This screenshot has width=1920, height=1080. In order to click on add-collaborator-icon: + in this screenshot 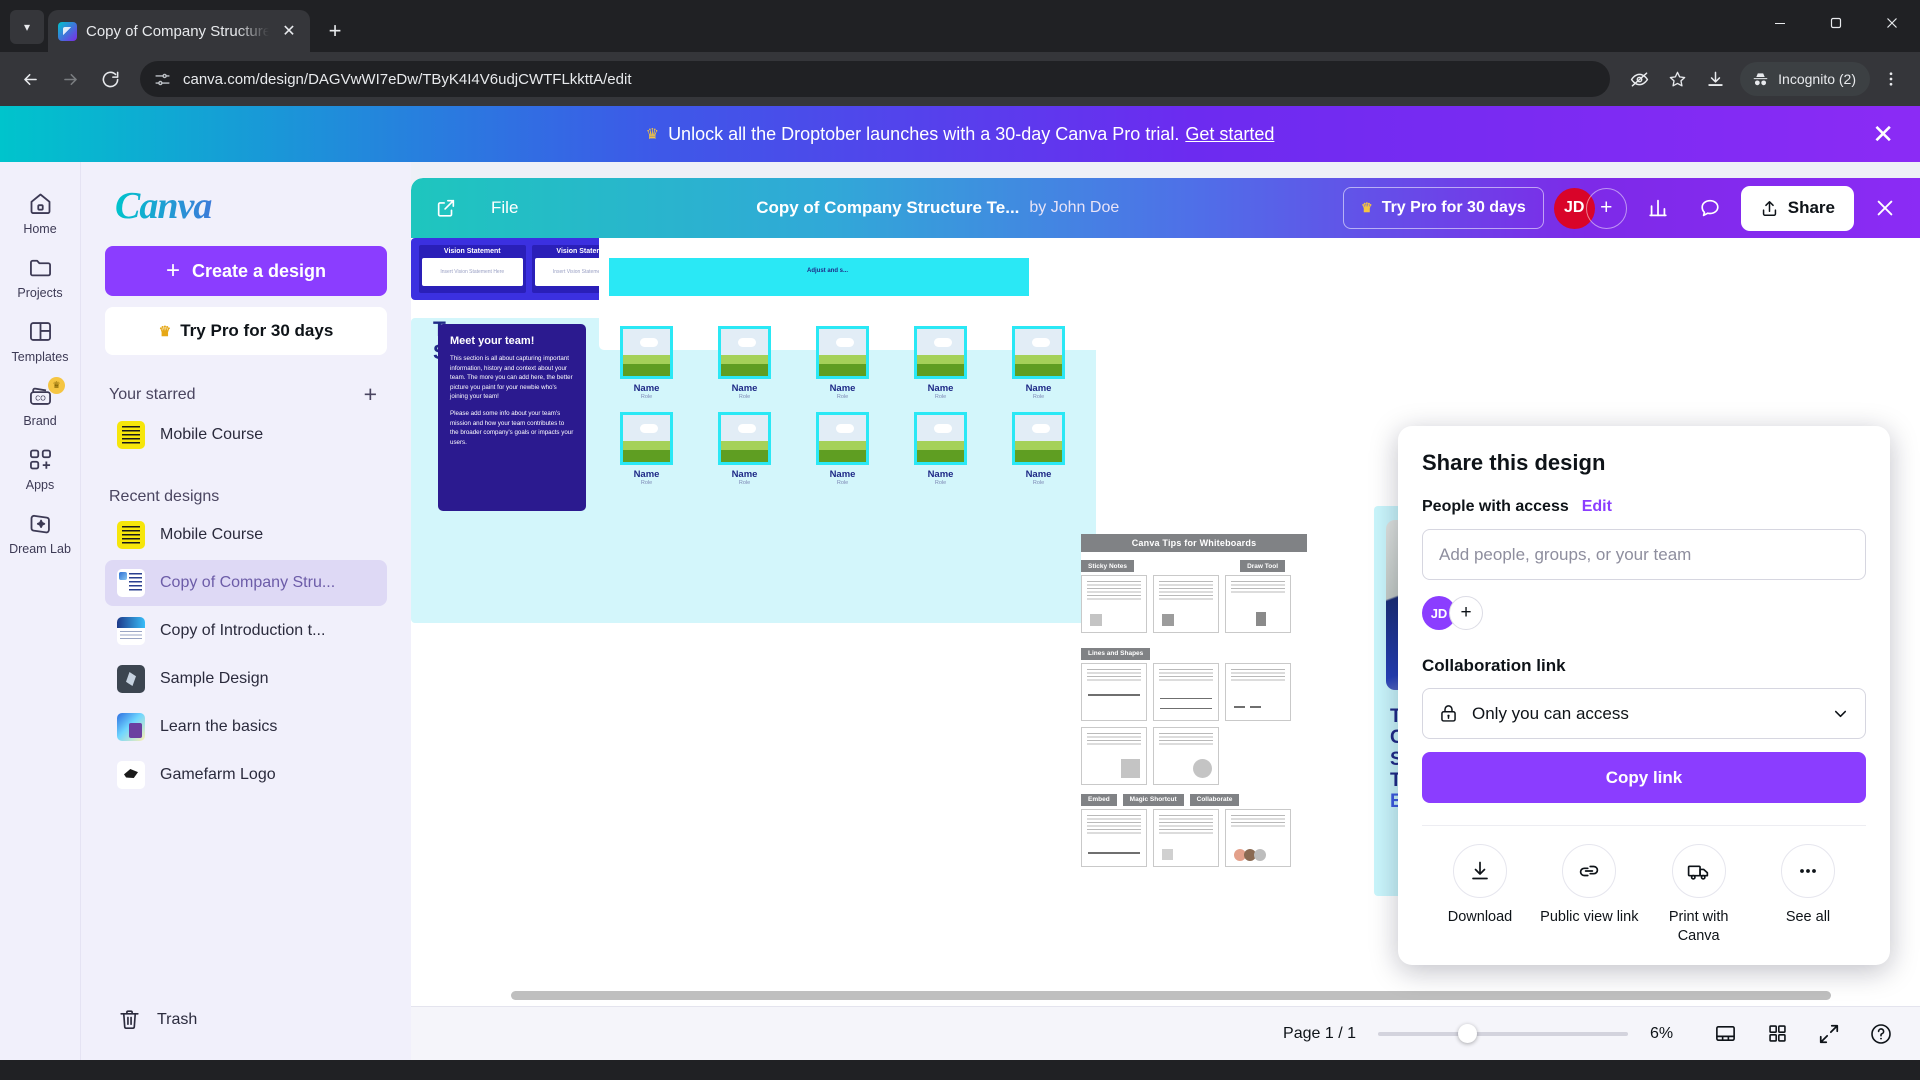, I will do `click(1606, 208)`.